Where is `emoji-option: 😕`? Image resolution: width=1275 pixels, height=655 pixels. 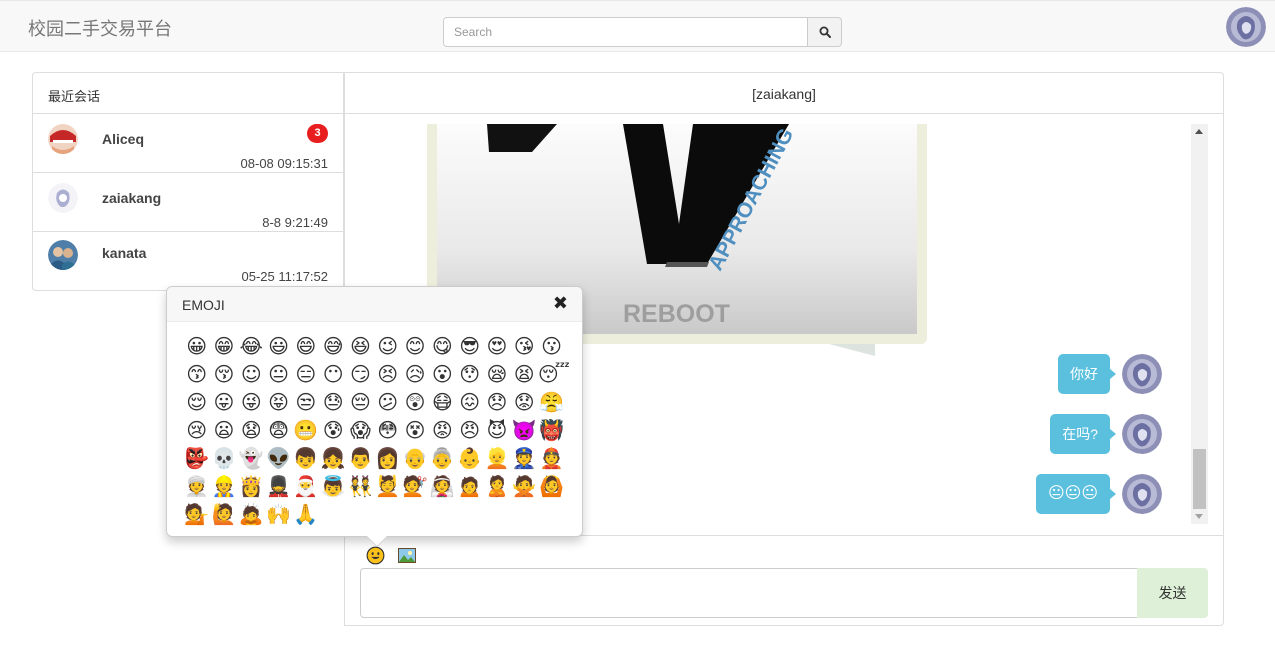
emoji-option: 😕 is located at coordinates (387, 402).